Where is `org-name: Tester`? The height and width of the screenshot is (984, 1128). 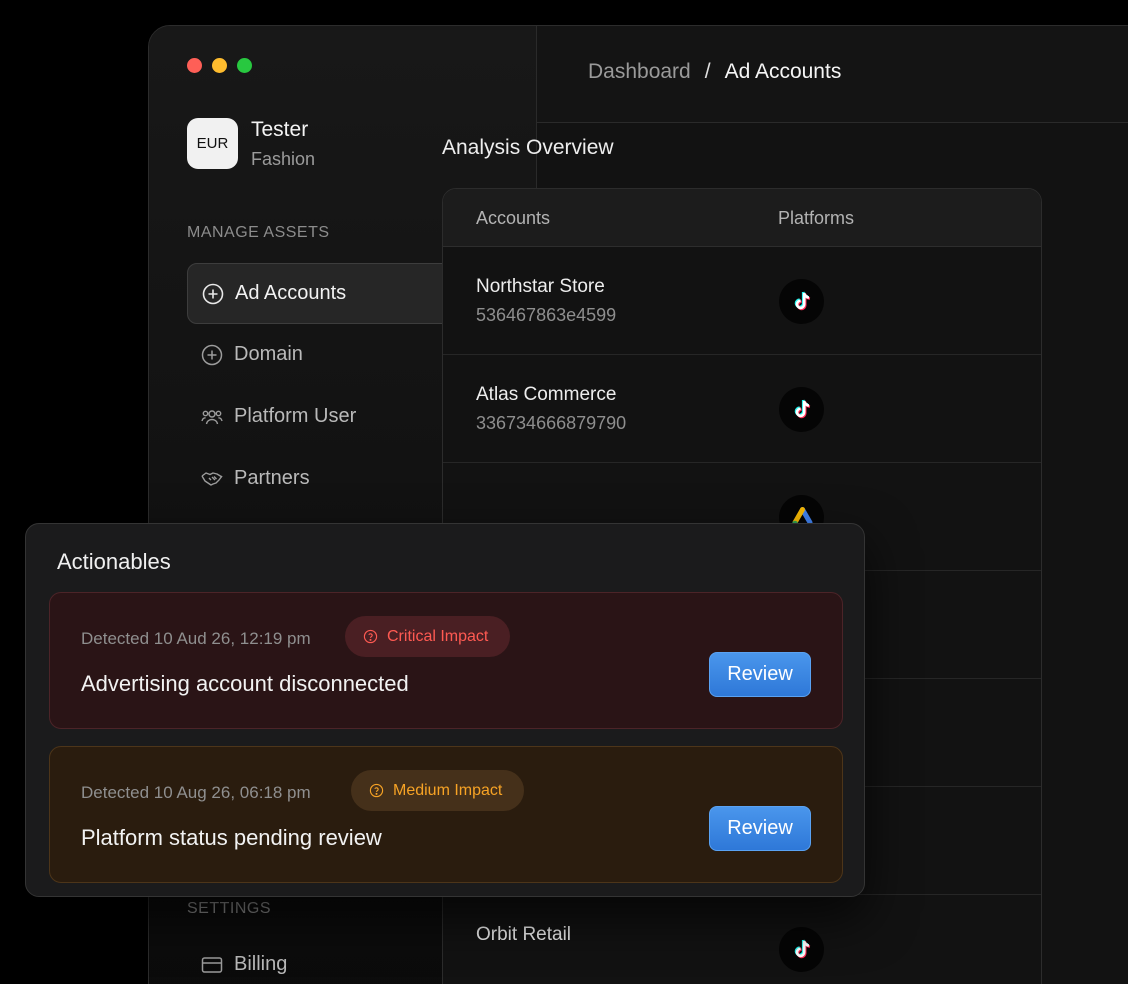 org-name: Tester is located at coordinates (280, 129).